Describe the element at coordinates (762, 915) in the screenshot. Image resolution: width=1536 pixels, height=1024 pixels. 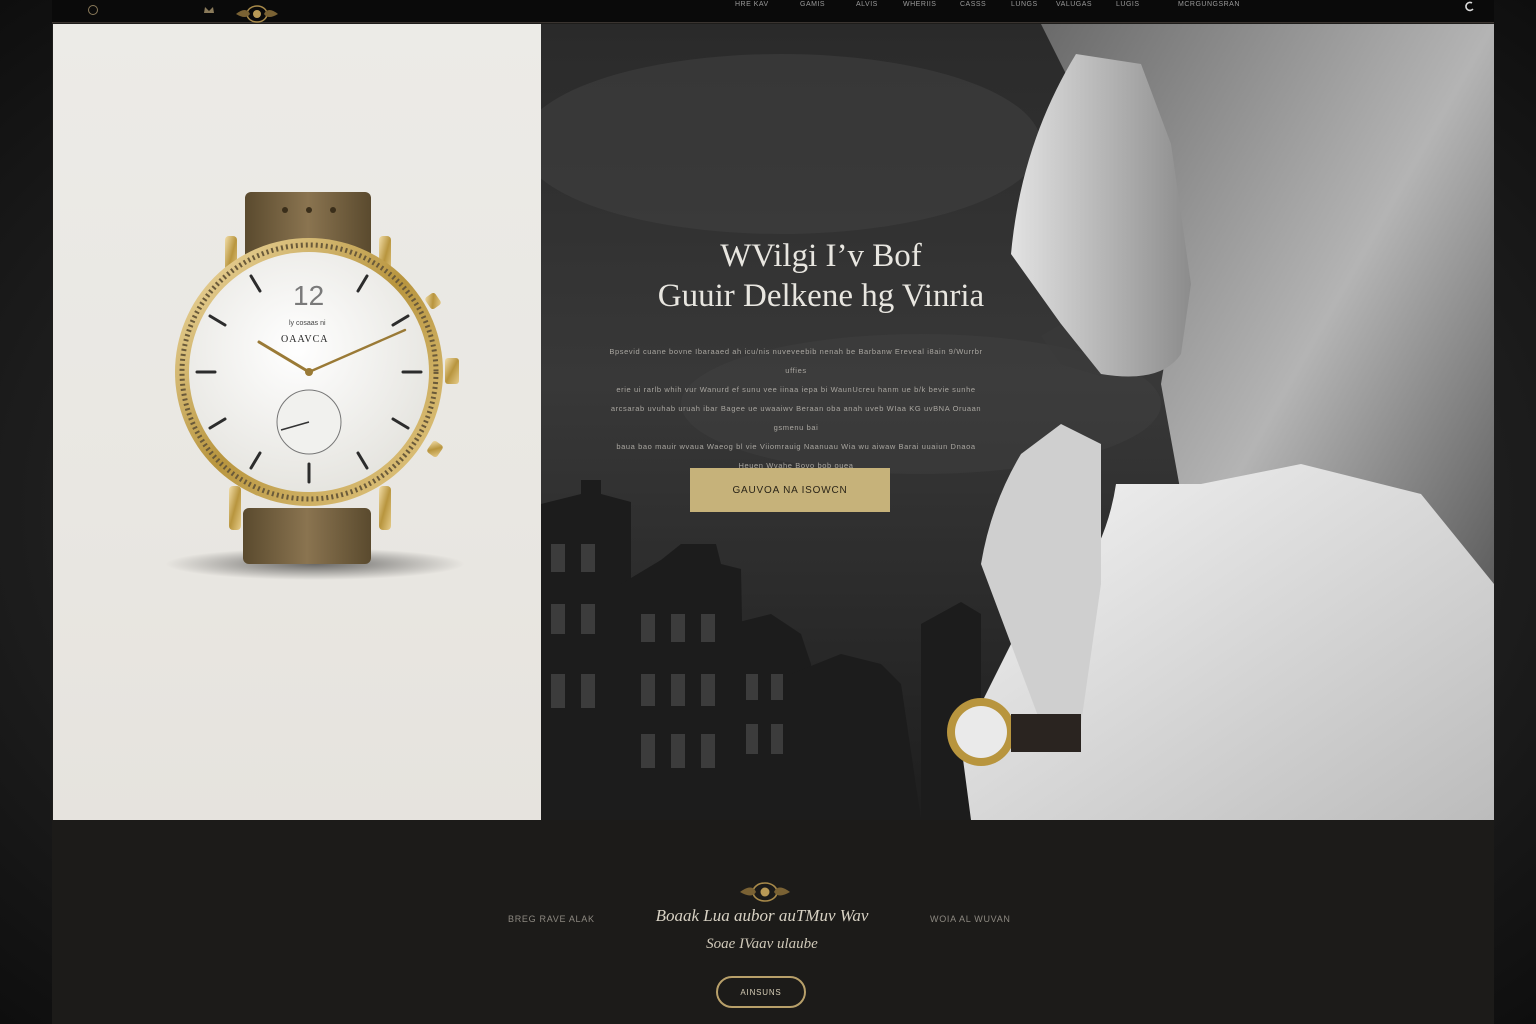
I see `footer-tagline: Boaak Lua aubor auTMuv Wav` at that location.